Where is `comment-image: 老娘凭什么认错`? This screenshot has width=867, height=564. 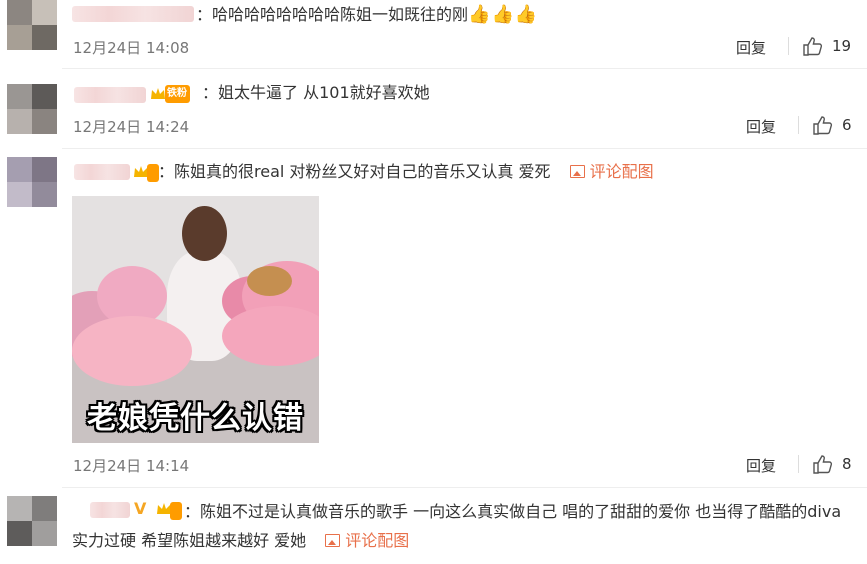
comment-image: 老娘凭什么认错 is located at coordinates (195, 319).